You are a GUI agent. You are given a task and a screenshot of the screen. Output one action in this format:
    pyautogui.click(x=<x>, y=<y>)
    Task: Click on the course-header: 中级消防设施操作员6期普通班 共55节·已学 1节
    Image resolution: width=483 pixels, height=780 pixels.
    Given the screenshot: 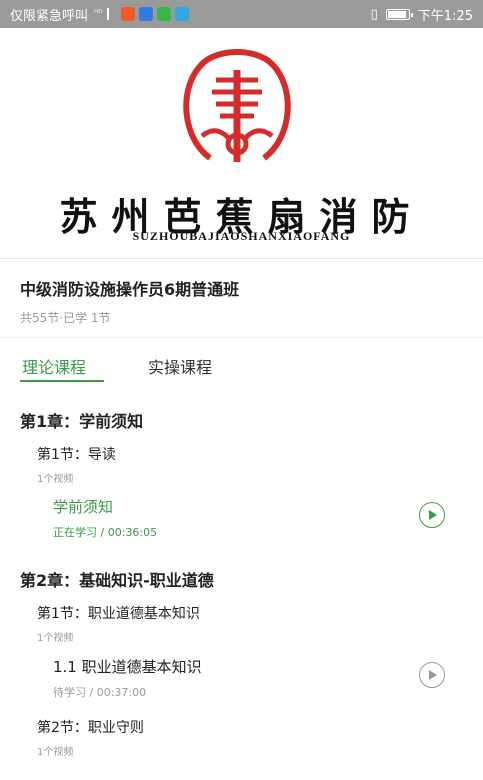 What is the action you would take?
    pyautogui.click(x=129, y=301)
    